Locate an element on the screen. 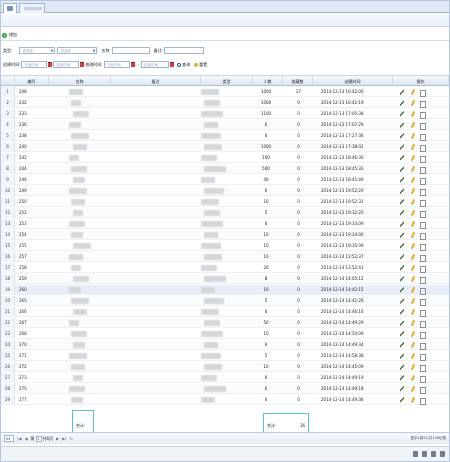  page-number-input: 1 is located at coordinates (38, 438).